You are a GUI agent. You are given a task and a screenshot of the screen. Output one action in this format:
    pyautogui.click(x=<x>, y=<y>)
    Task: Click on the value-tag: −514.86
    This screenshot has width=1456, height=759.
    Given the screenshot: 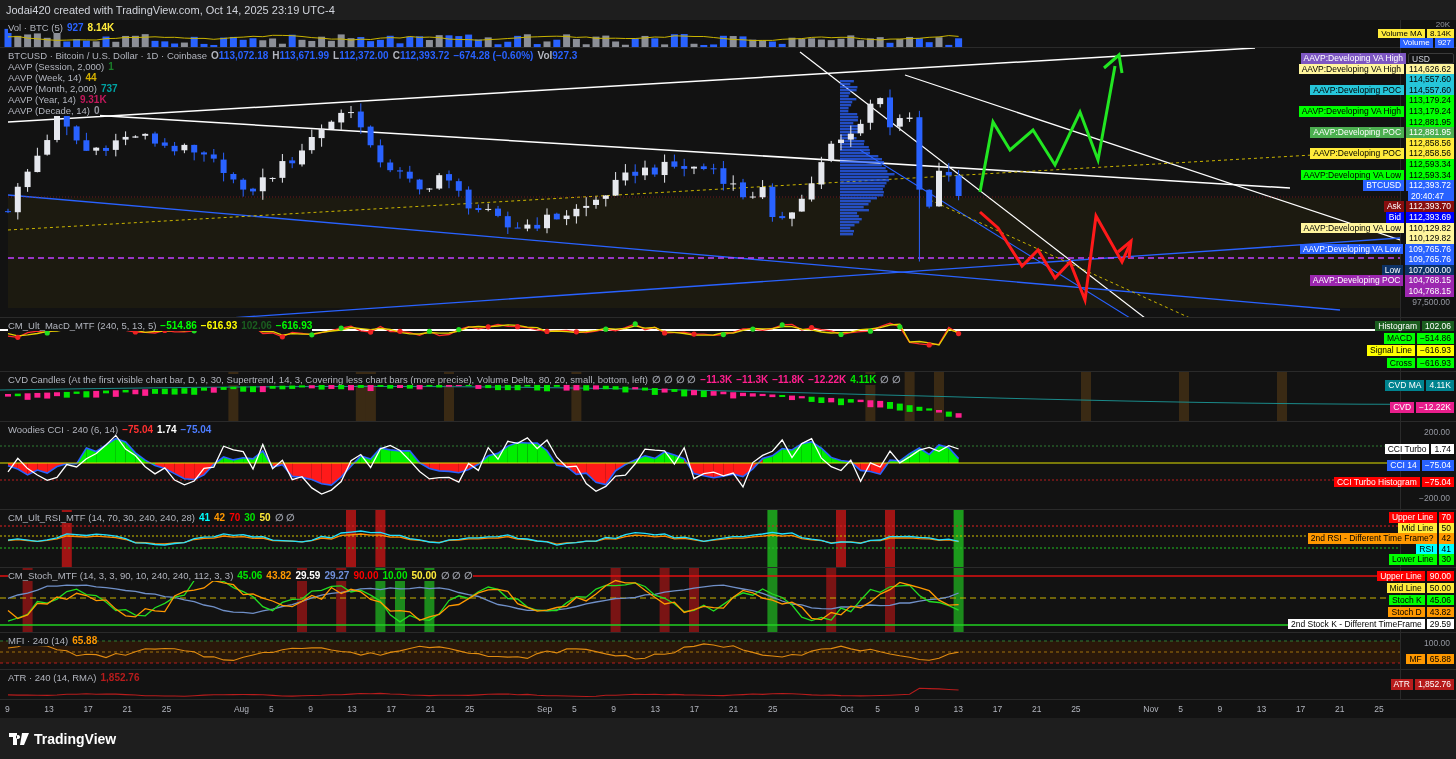 What is the action you would take?
    pyautogui.click(x=1435, y=338)
    